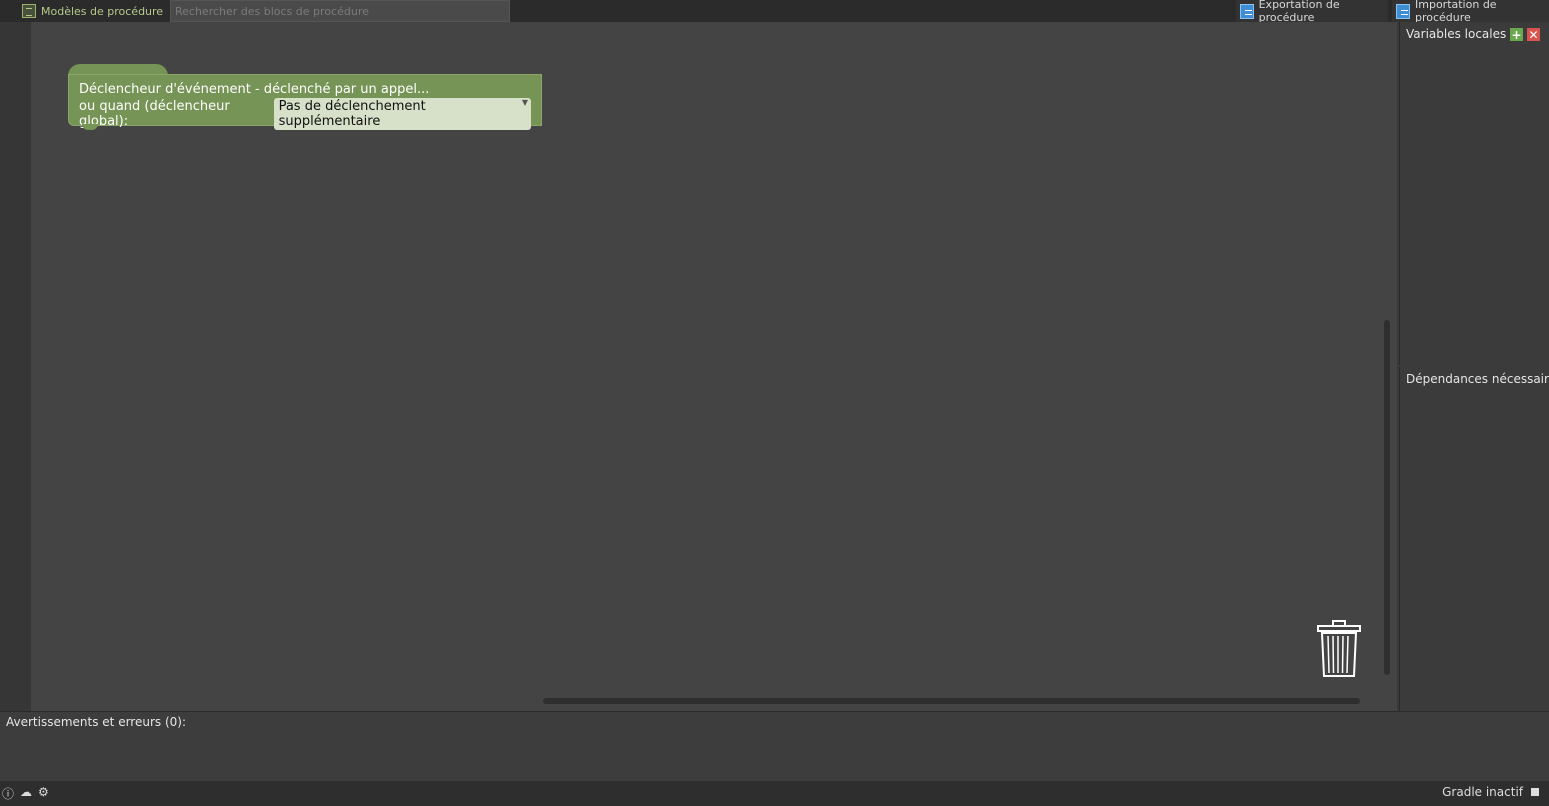 This screenshot has width=1549, height=806. What do you see at coordinates (1456, 34) in the screenshot?
I see `local-variables-title: Variables locales` at bounding box center [1456, 34].